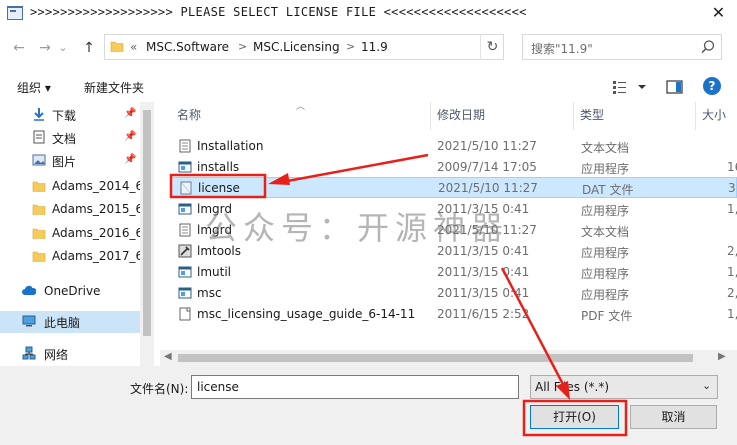 This screenshot has width=737, height=445. I want to click on annotation-arrowhead-open, so click(563, 390).